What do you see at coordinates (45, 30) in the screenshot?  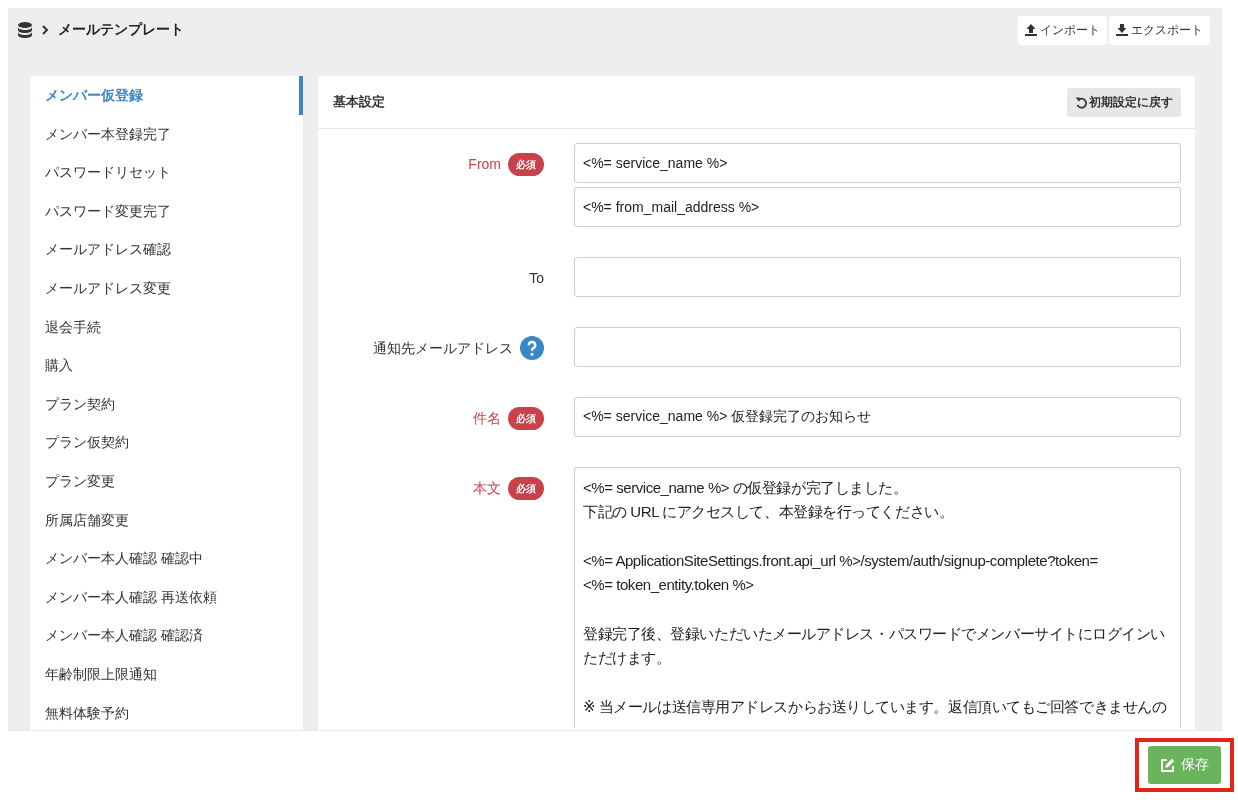 I see `chevron-right-icon` at bounding box center [45, 30].